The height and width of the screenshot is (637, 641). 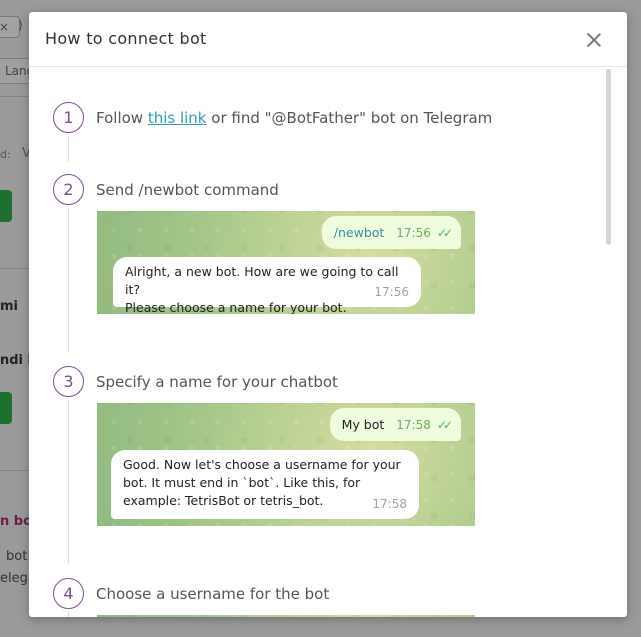 What do you see at coordinates (413, 233) in the screenshot?
I see `outgoing-message-time: 17:56` at bounding box center [413, 233].